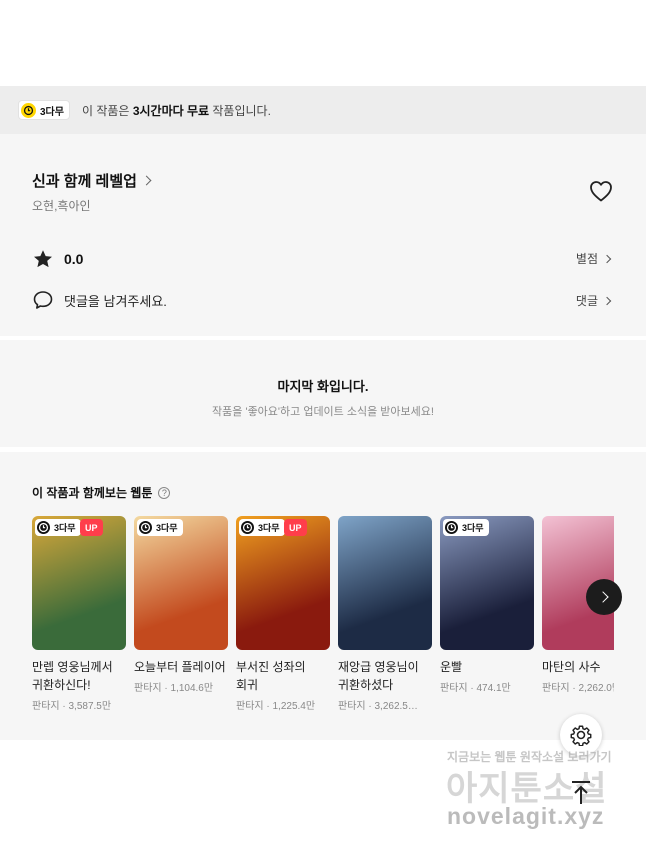 This screenshot has width=646, height=857. I want to click on recommend-meta: 판타지 · 1,225.4만, so click(276, 706).